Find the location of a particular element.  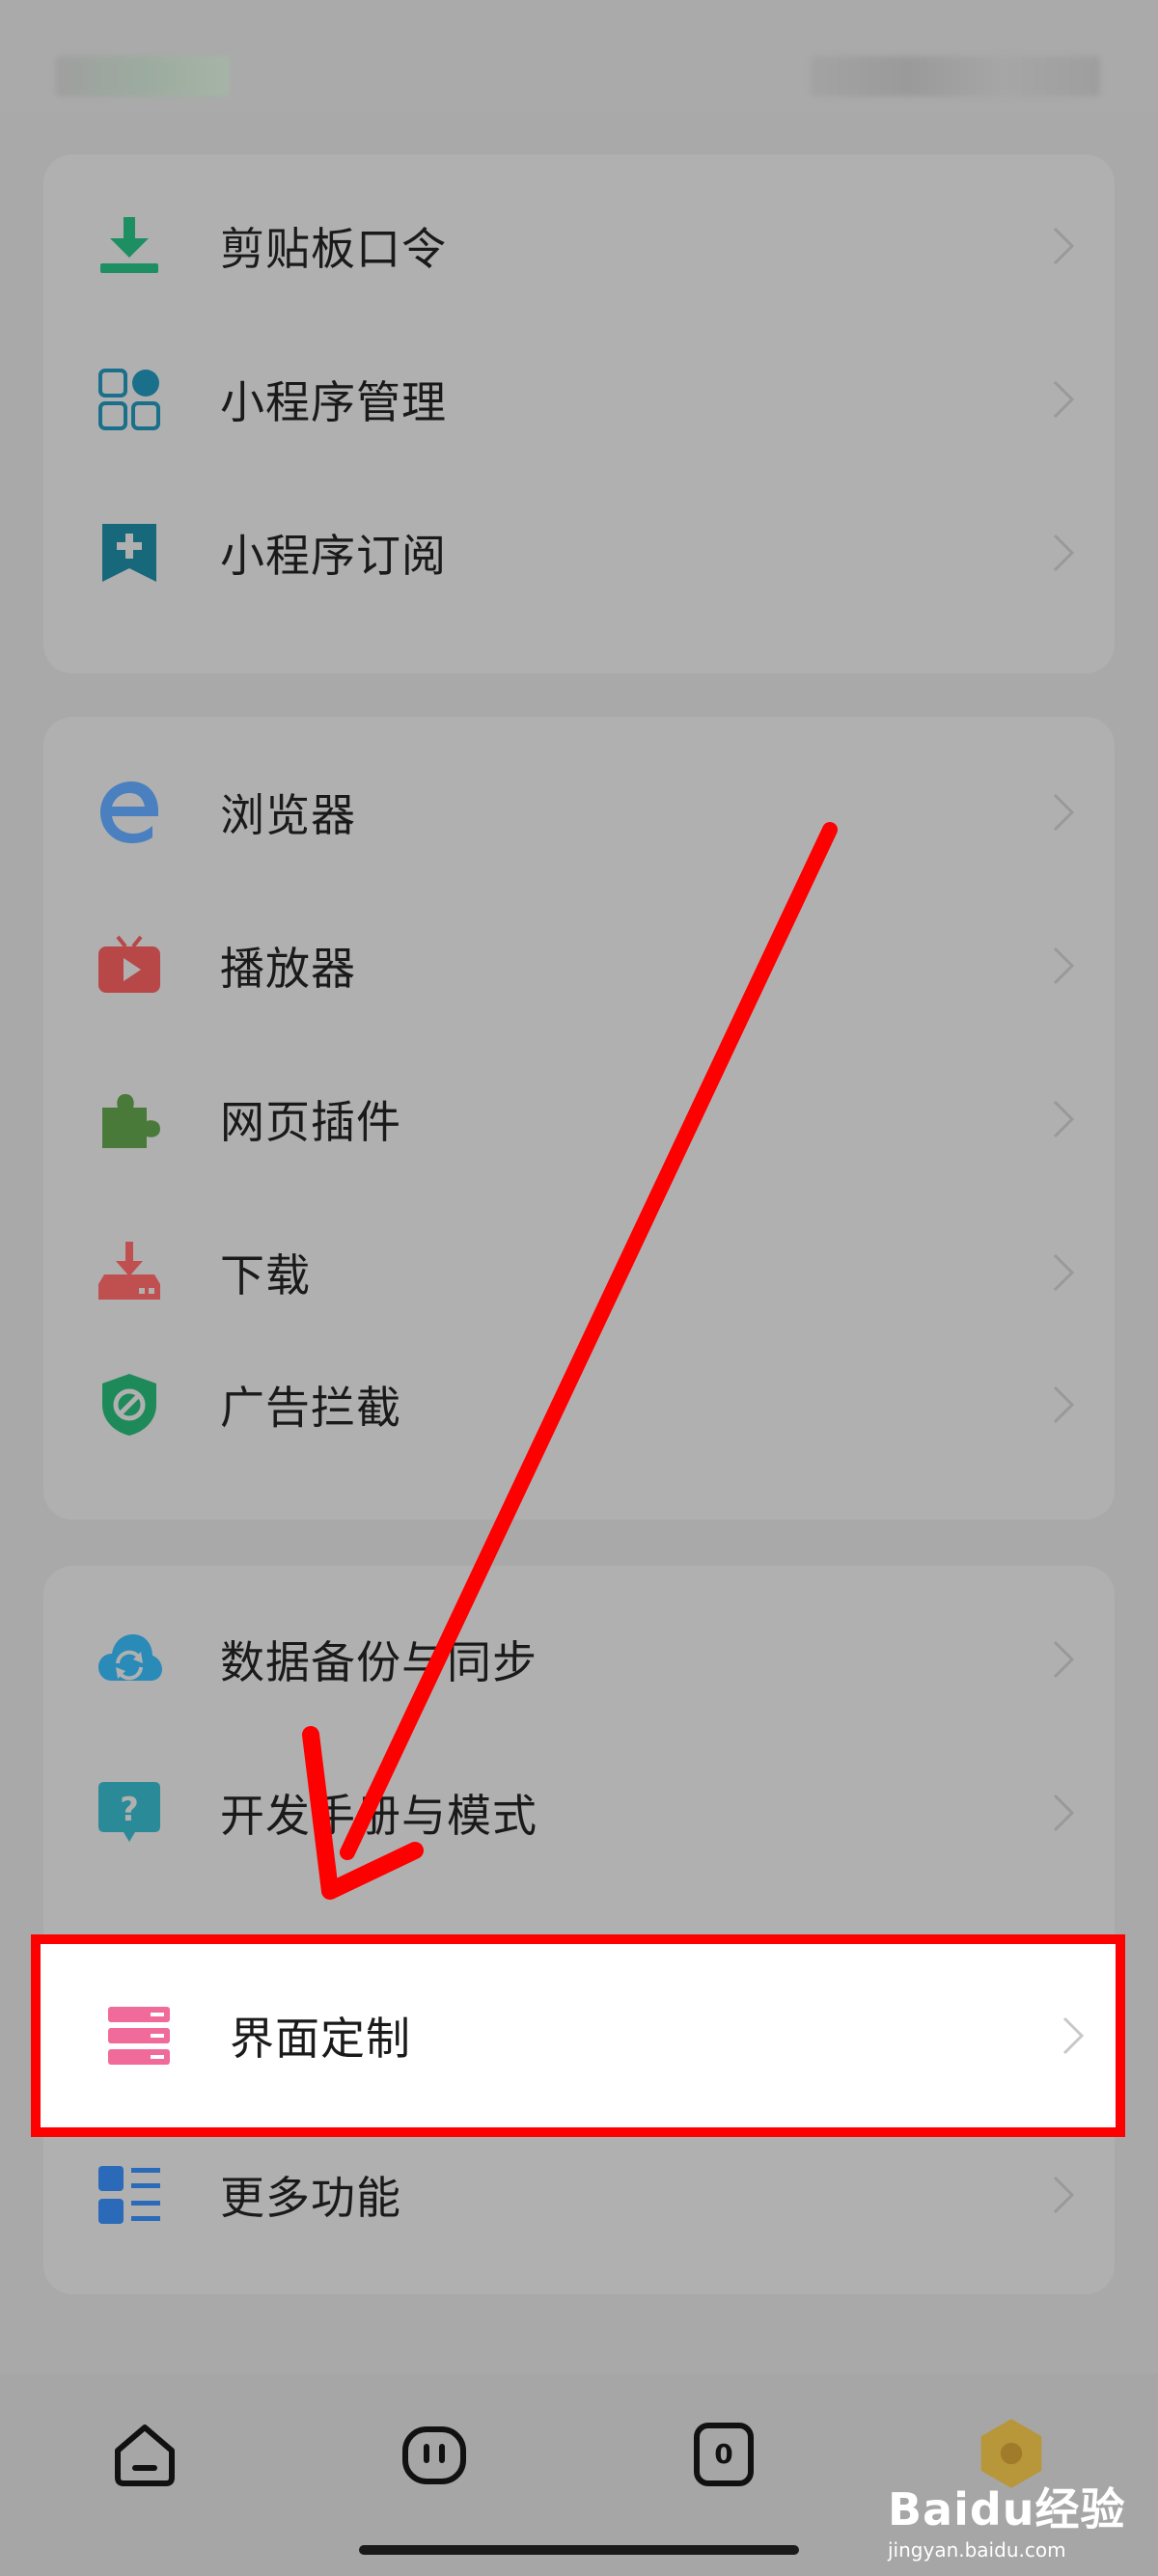

tabs-count-icon: 0 is located at coordinates (724, 2454).